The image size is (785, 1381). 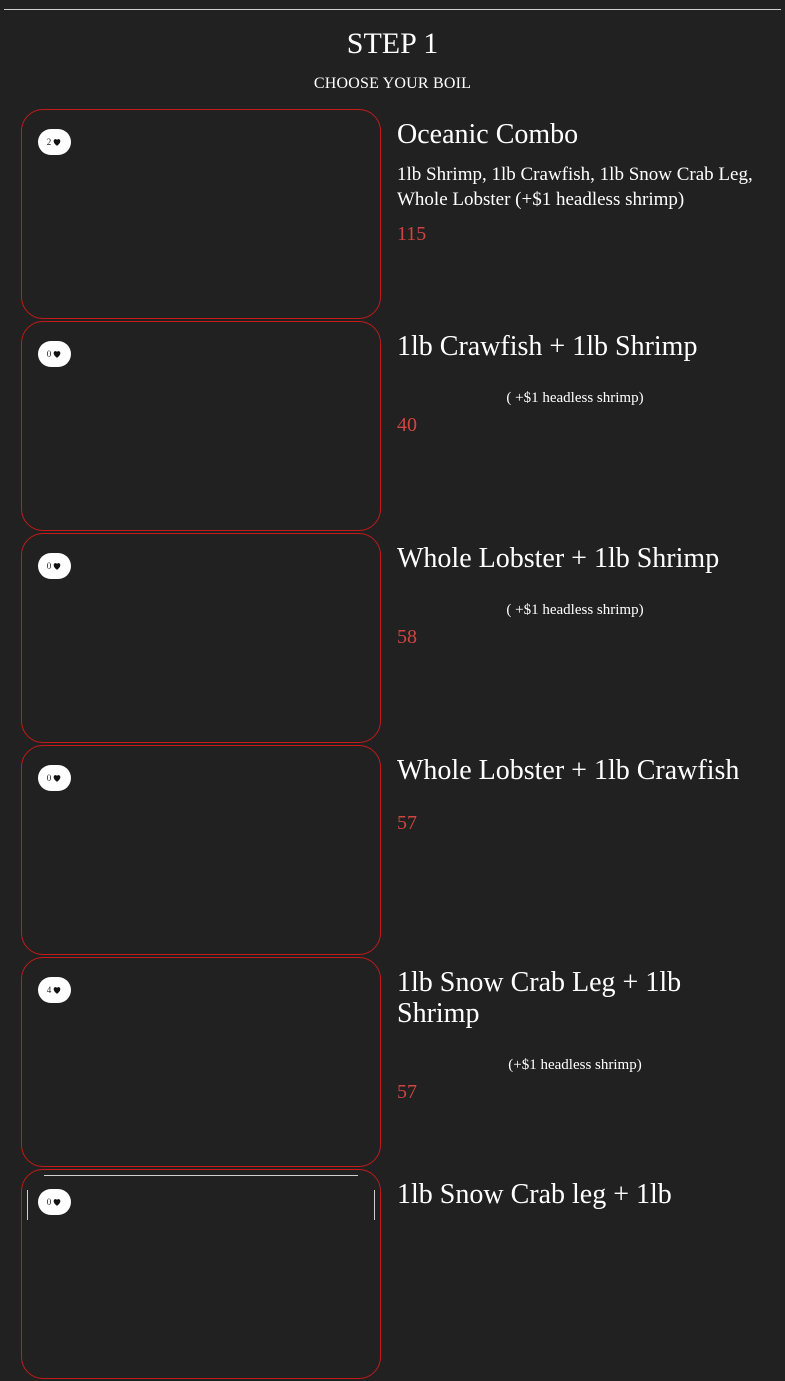 What do you see at coordinates (407, 425) in the screenshot?
I see `boil-price: 40` at bounding box center [407, 425].